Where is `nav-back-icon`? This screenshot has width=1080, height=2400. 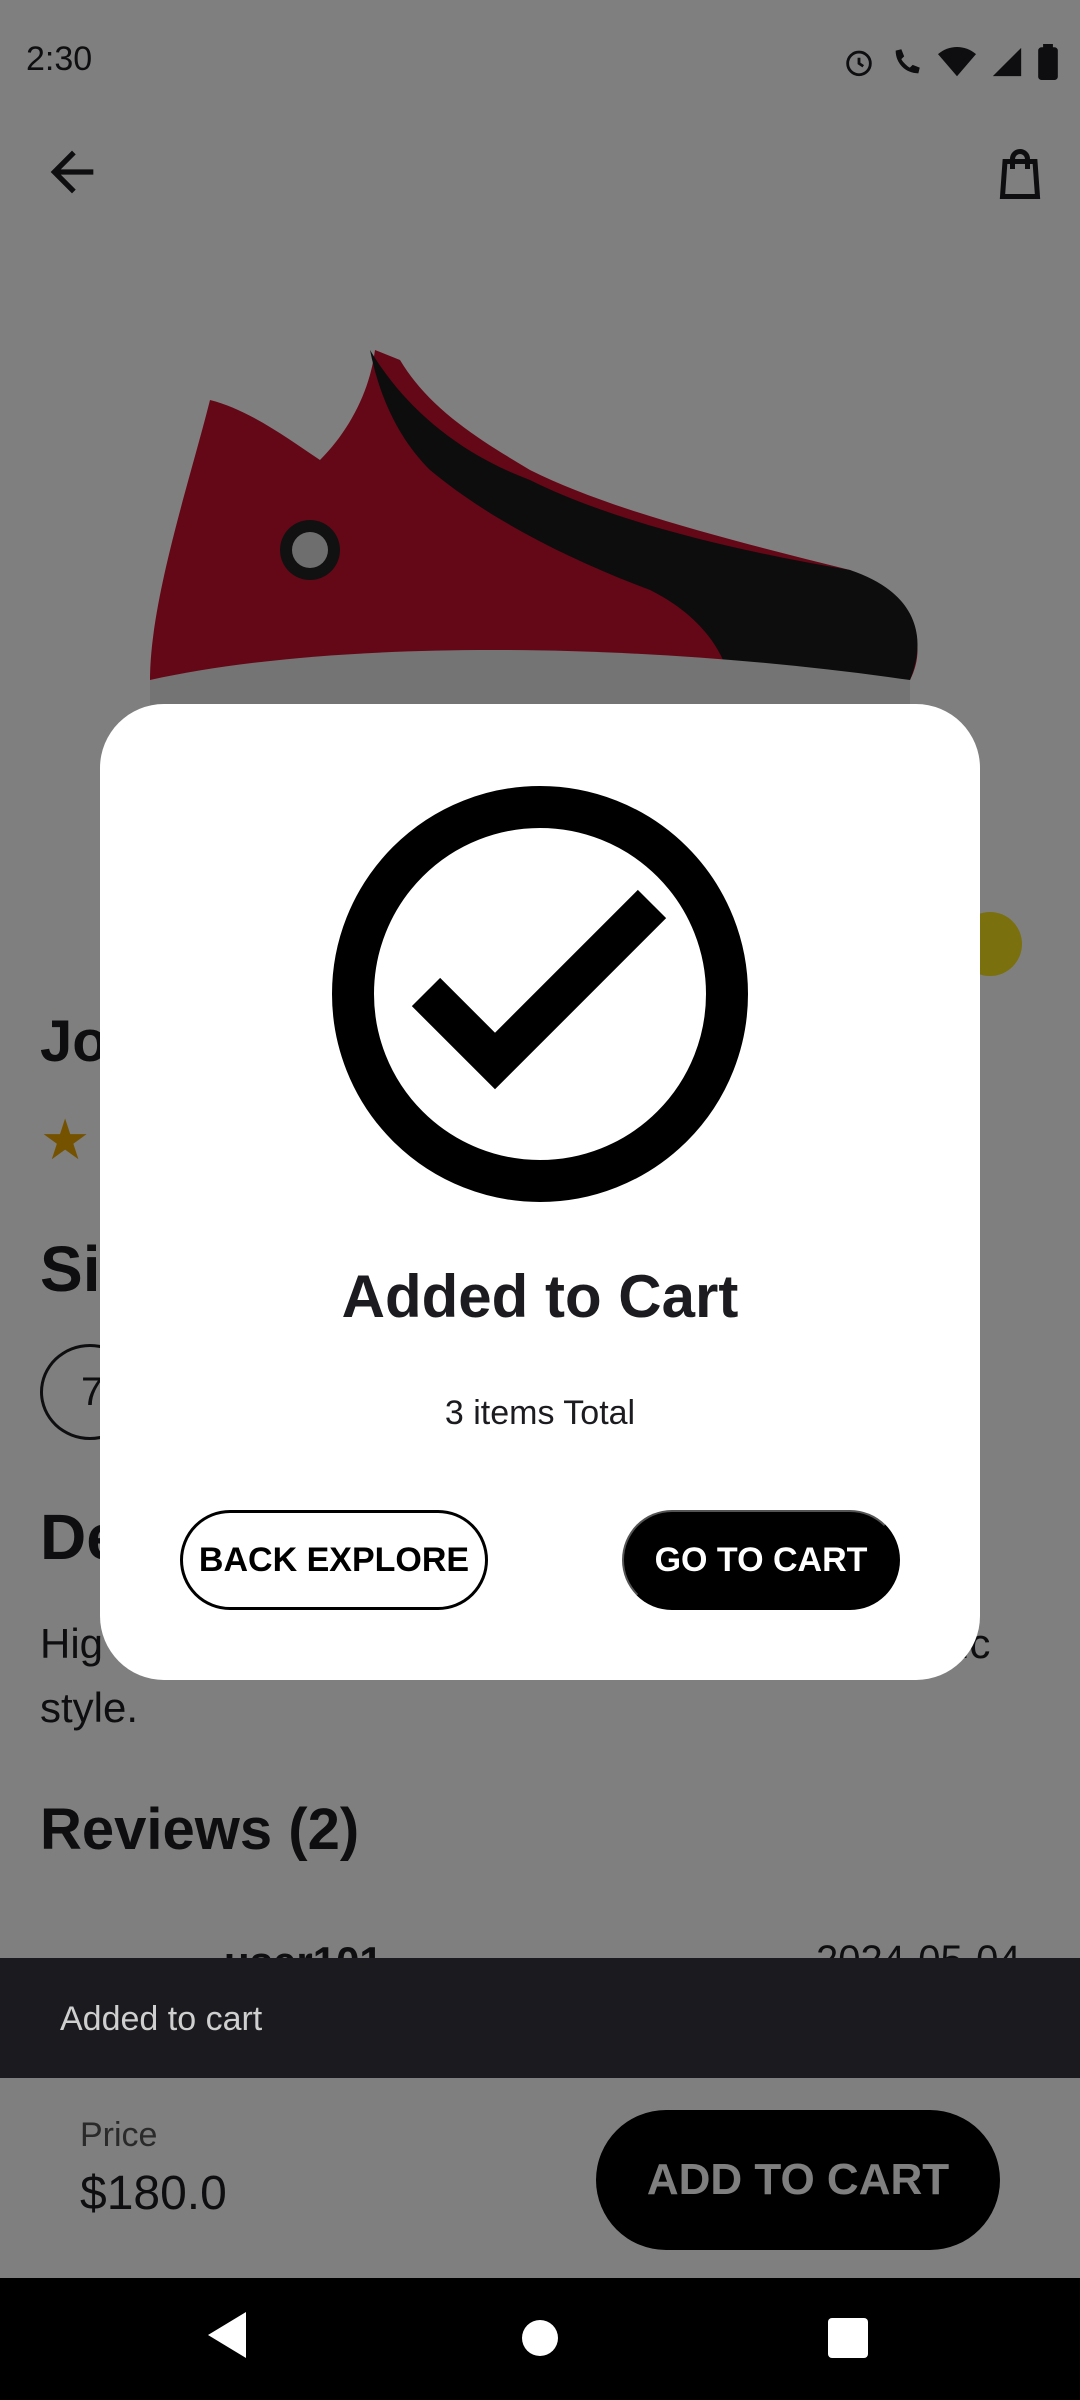
nav-back-icon is located at coordinates (228, 2337).